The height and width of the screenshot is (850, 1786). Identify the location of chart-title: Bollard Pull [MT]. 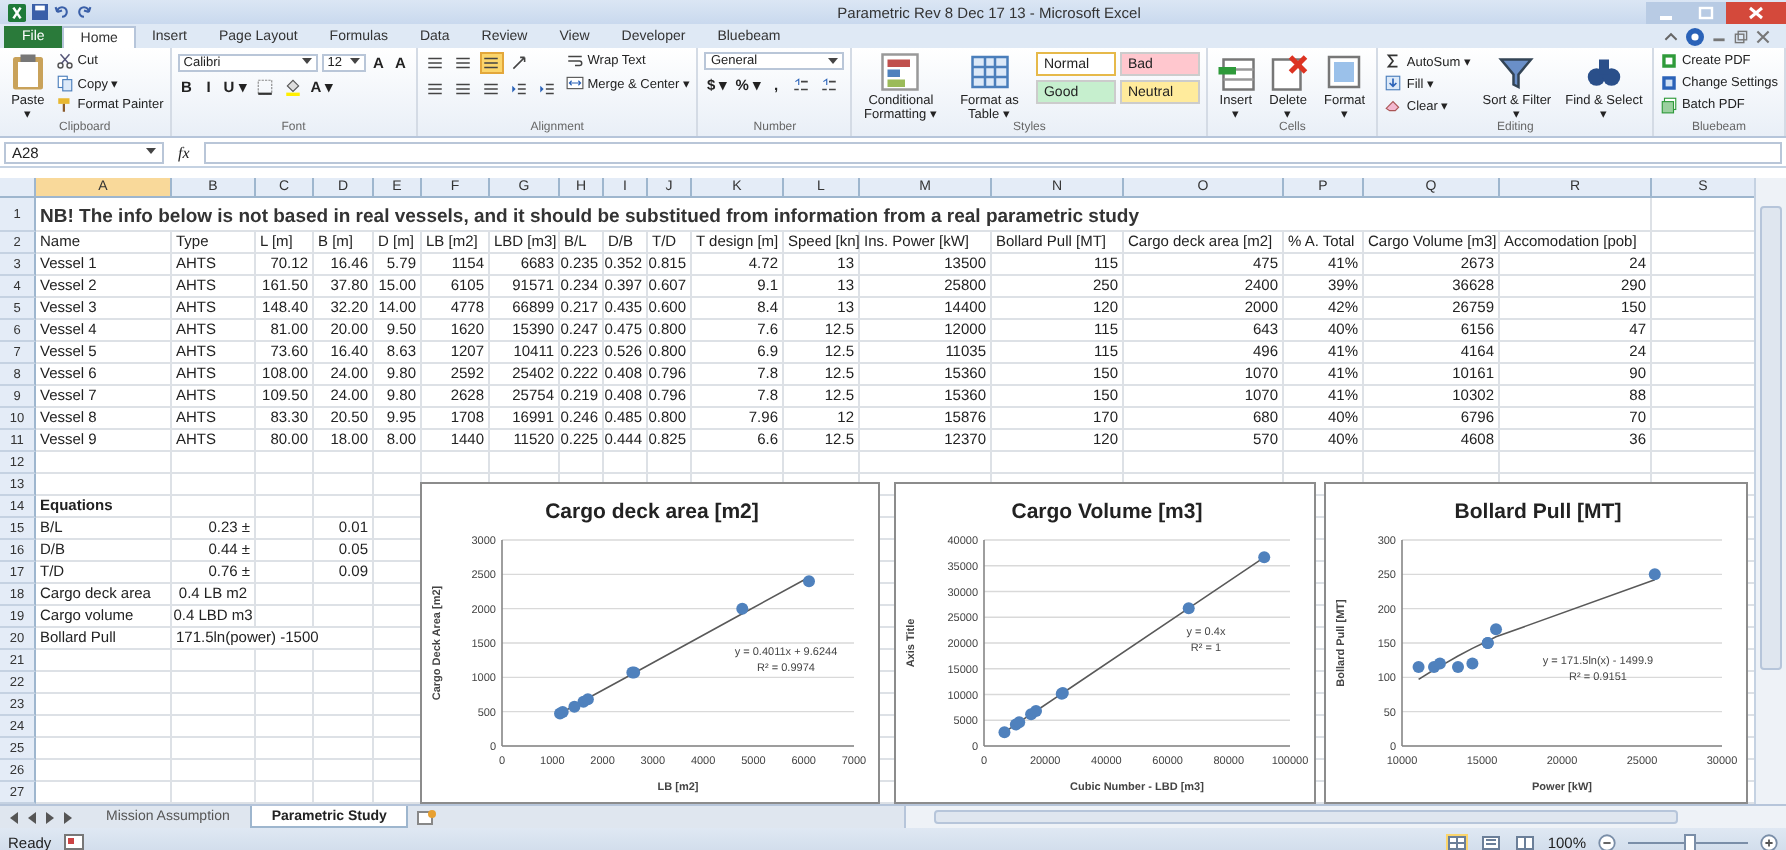
(1538, 512).